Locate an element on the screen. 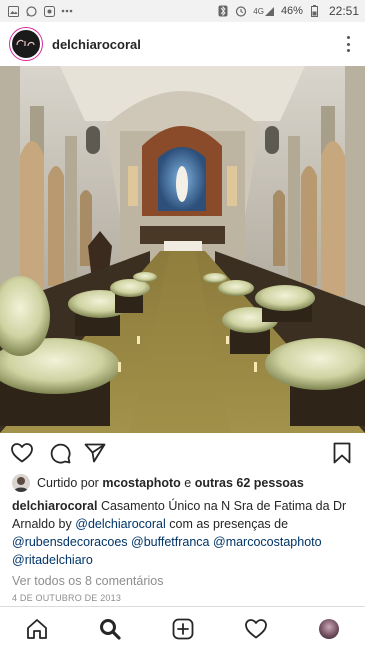 The width and height of the screenshot is (365, 650). caption-mention: @buffetfranca is located at coordinates (170, 542).